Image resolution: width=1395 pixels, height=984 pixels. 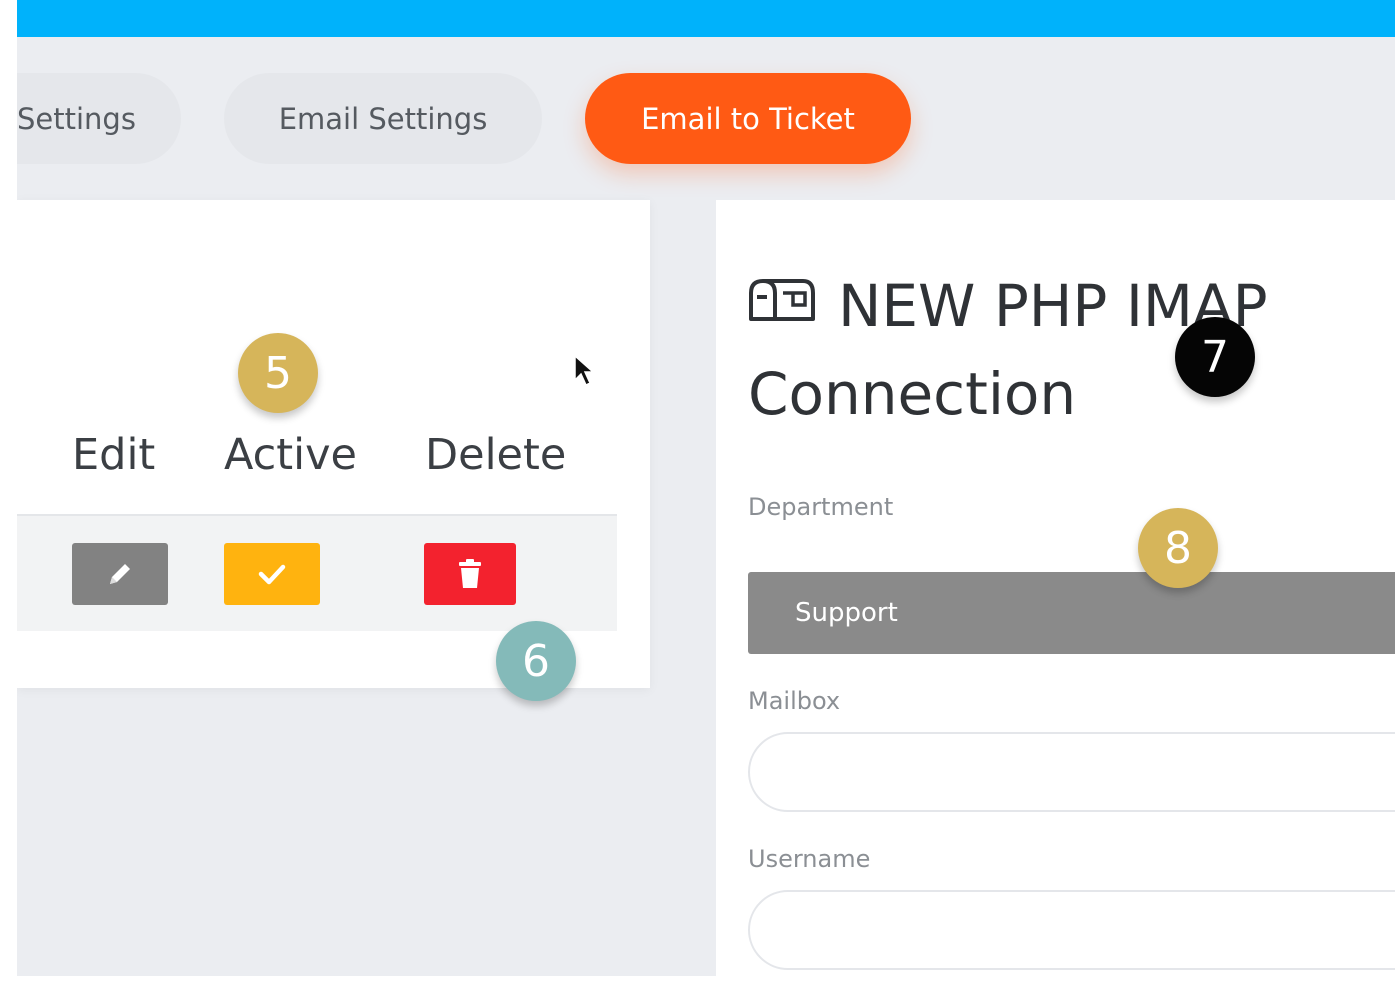 What do you see at coordinates (1071, 930) in the screenshot?
I see `username-input` at bounding box center [1071, 930].